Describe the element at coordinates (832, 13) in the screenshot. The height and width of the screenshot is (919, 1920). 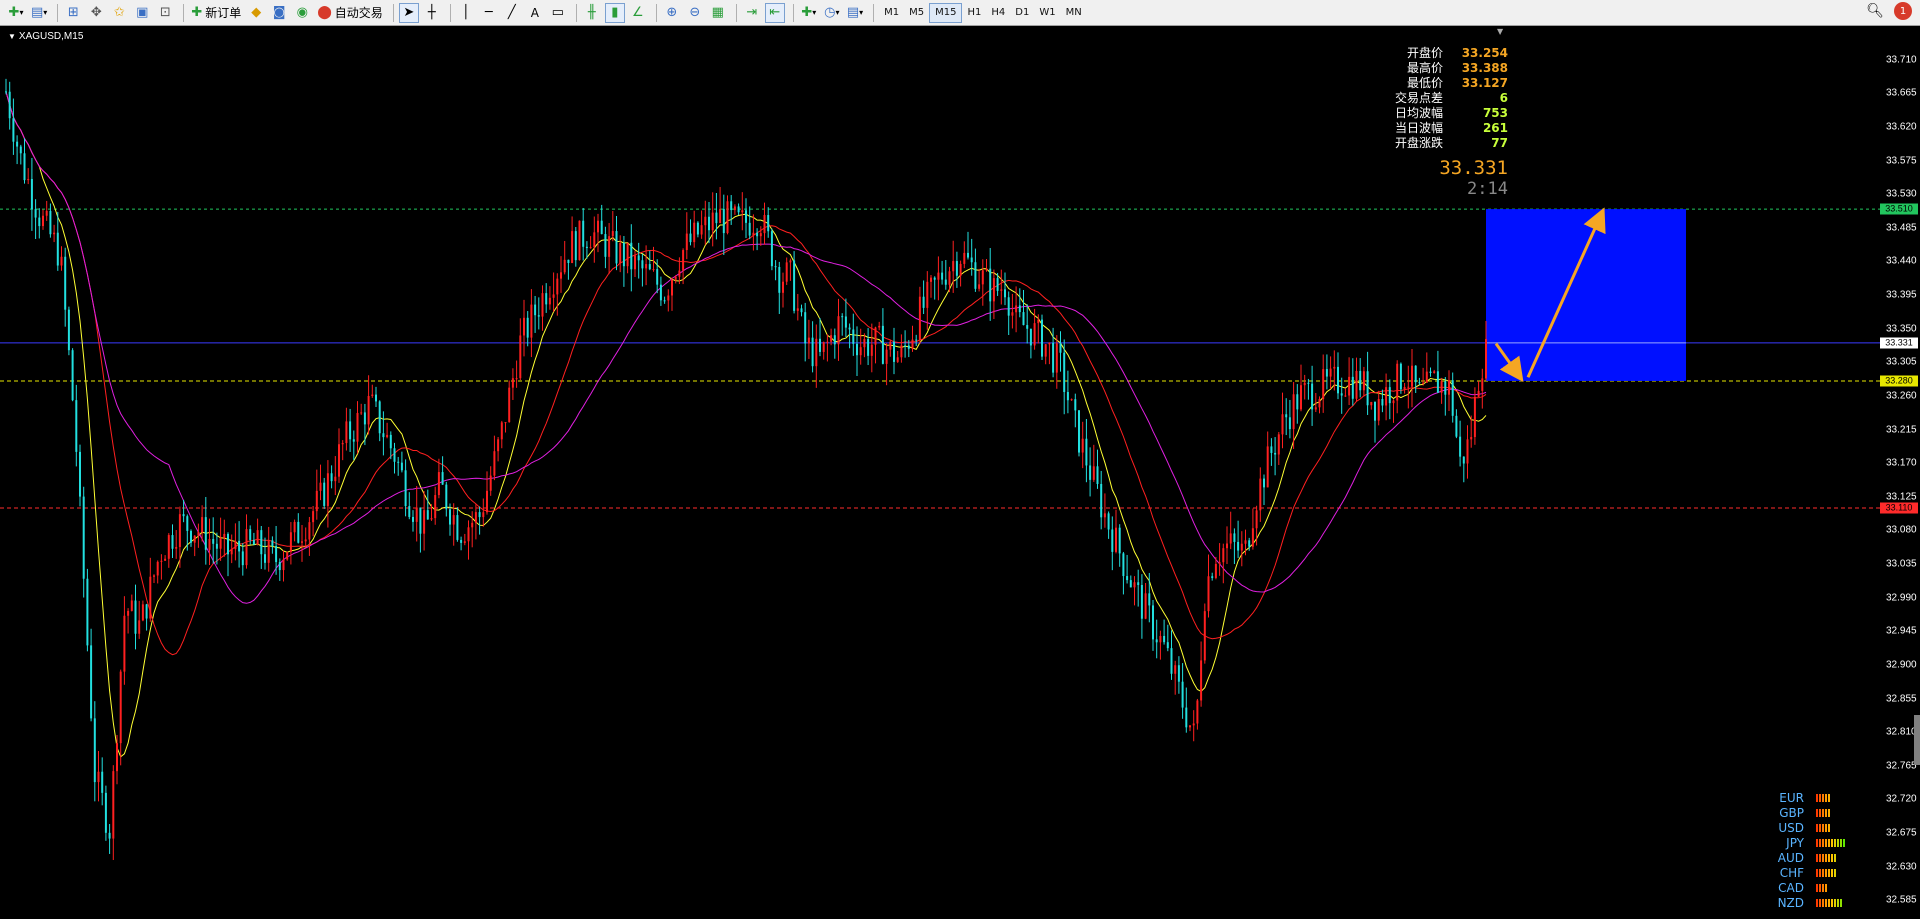
I see `periodicity-button: ◷ ▾` at that location.